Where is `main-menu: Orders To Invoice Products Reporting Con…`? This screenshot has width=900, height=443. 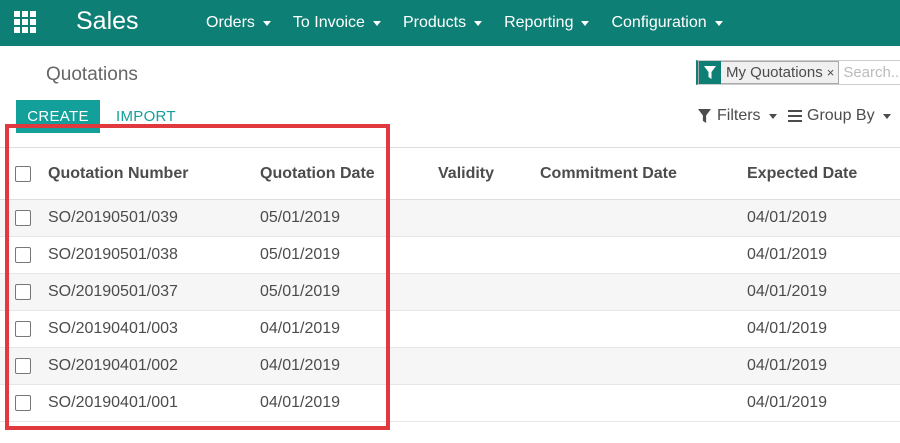
main-menu: Orders To Invoice Products Reporting Con… is located at coordinates (475, 23).